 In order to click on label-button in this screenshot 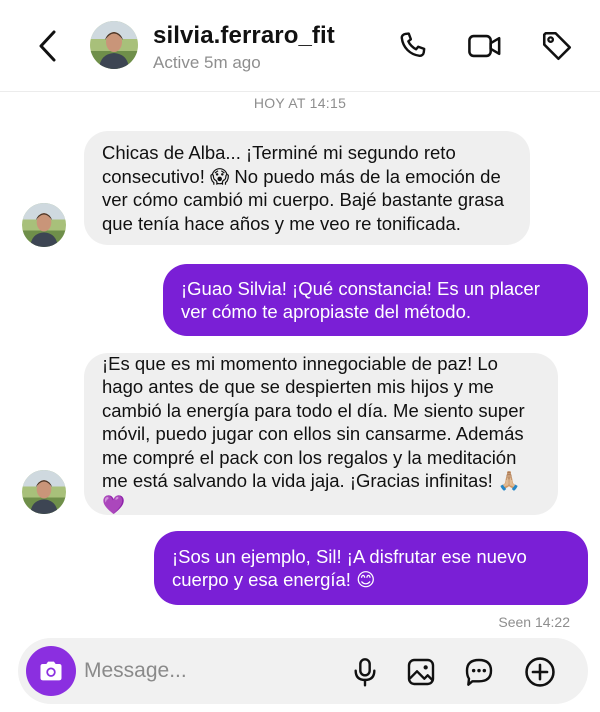, I will do `click(557, 46)`.